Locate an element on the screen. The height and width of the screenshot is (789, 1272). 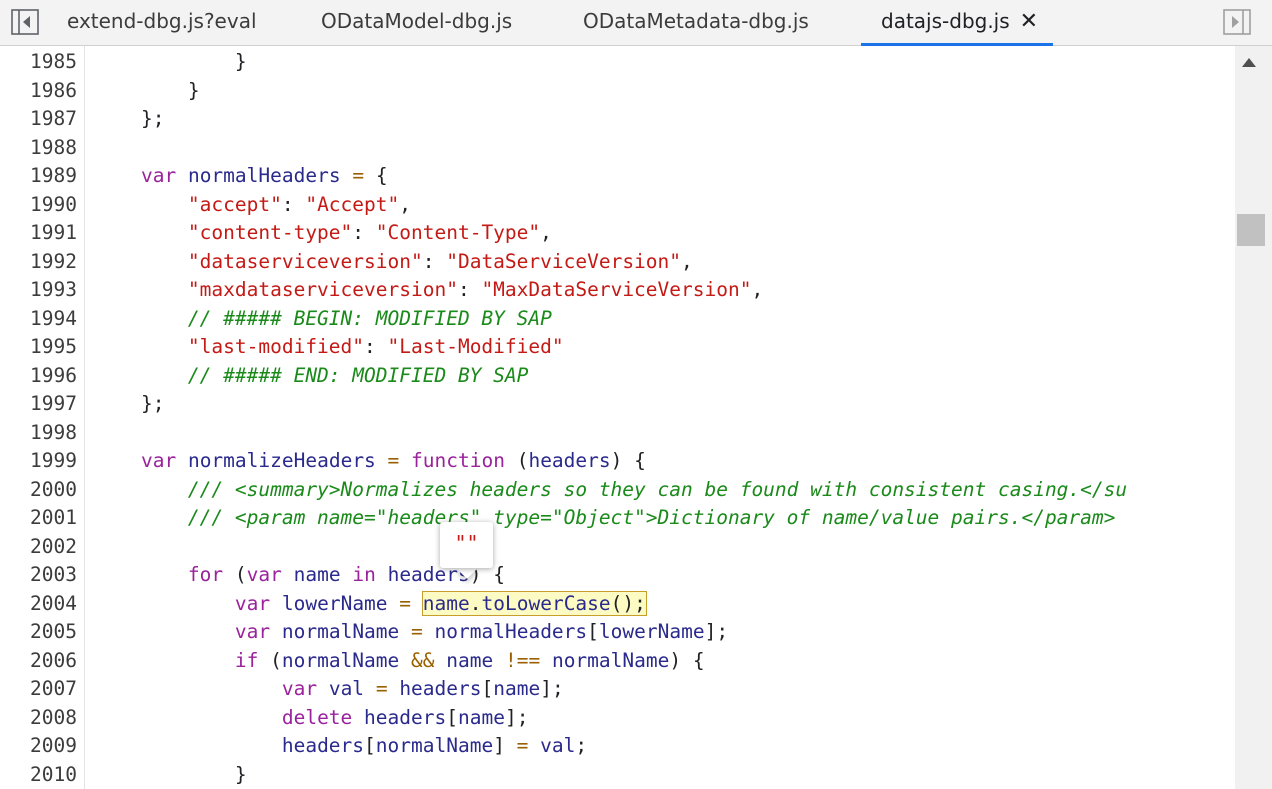
line-number: 1988 is located at coordinates (38, 148).